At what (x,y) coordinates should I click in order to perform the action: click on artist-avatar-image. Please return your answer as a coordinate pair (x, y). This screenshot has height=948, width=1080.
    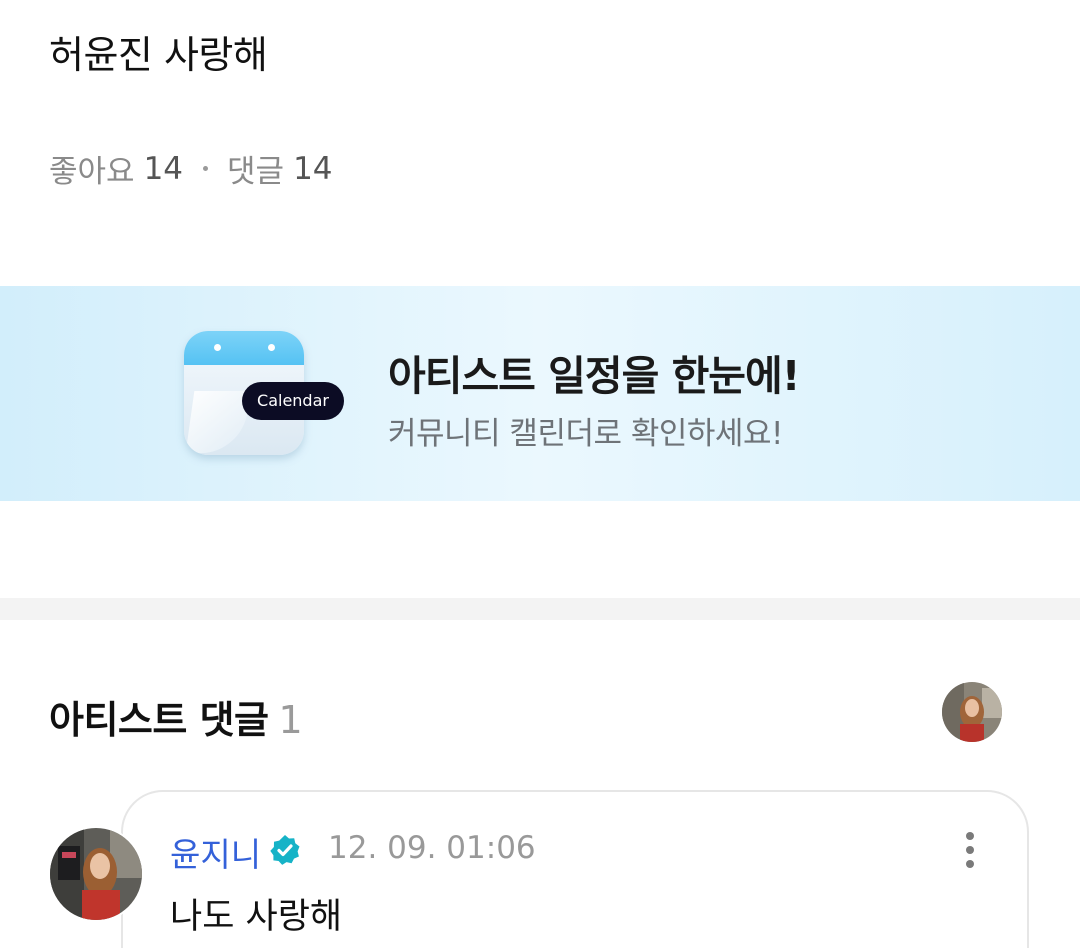
    Looking at the image, I should click on (972, 712).